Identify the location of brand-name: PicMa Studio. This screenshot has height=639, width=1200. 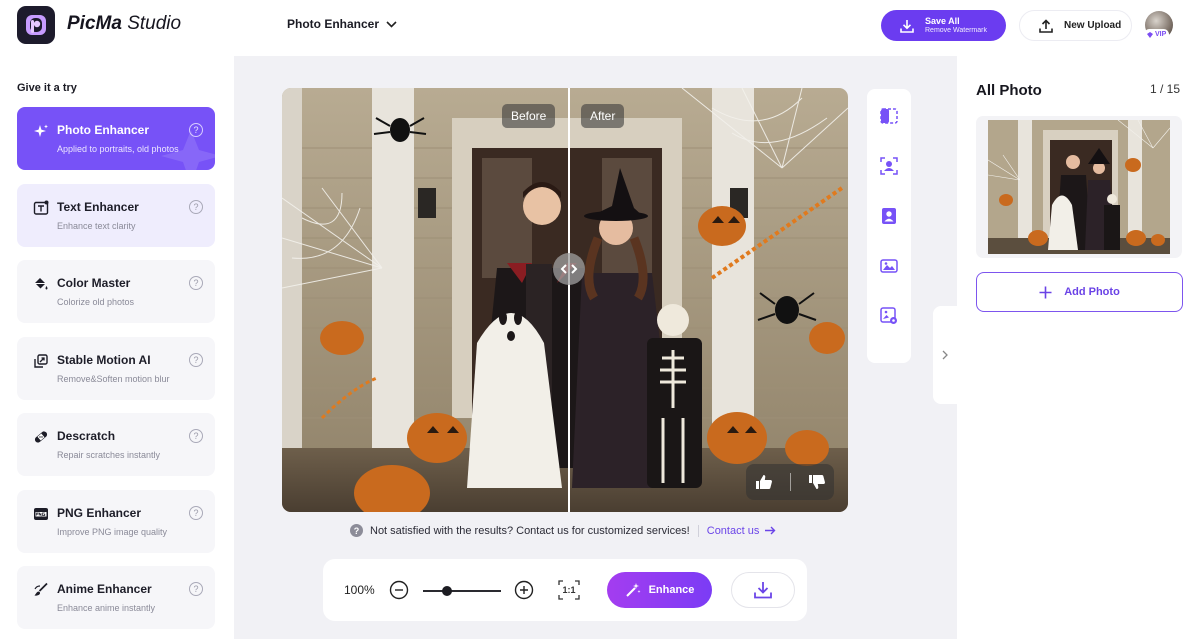
(124, 23).